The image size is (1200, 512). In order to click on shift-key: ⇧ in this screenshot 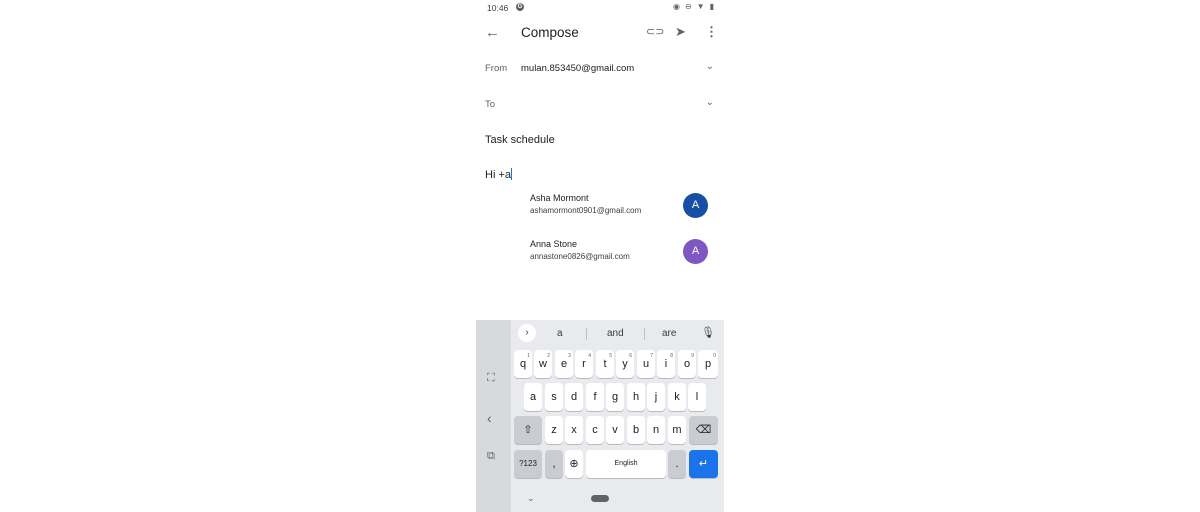, I will do `click(528, 430)`.